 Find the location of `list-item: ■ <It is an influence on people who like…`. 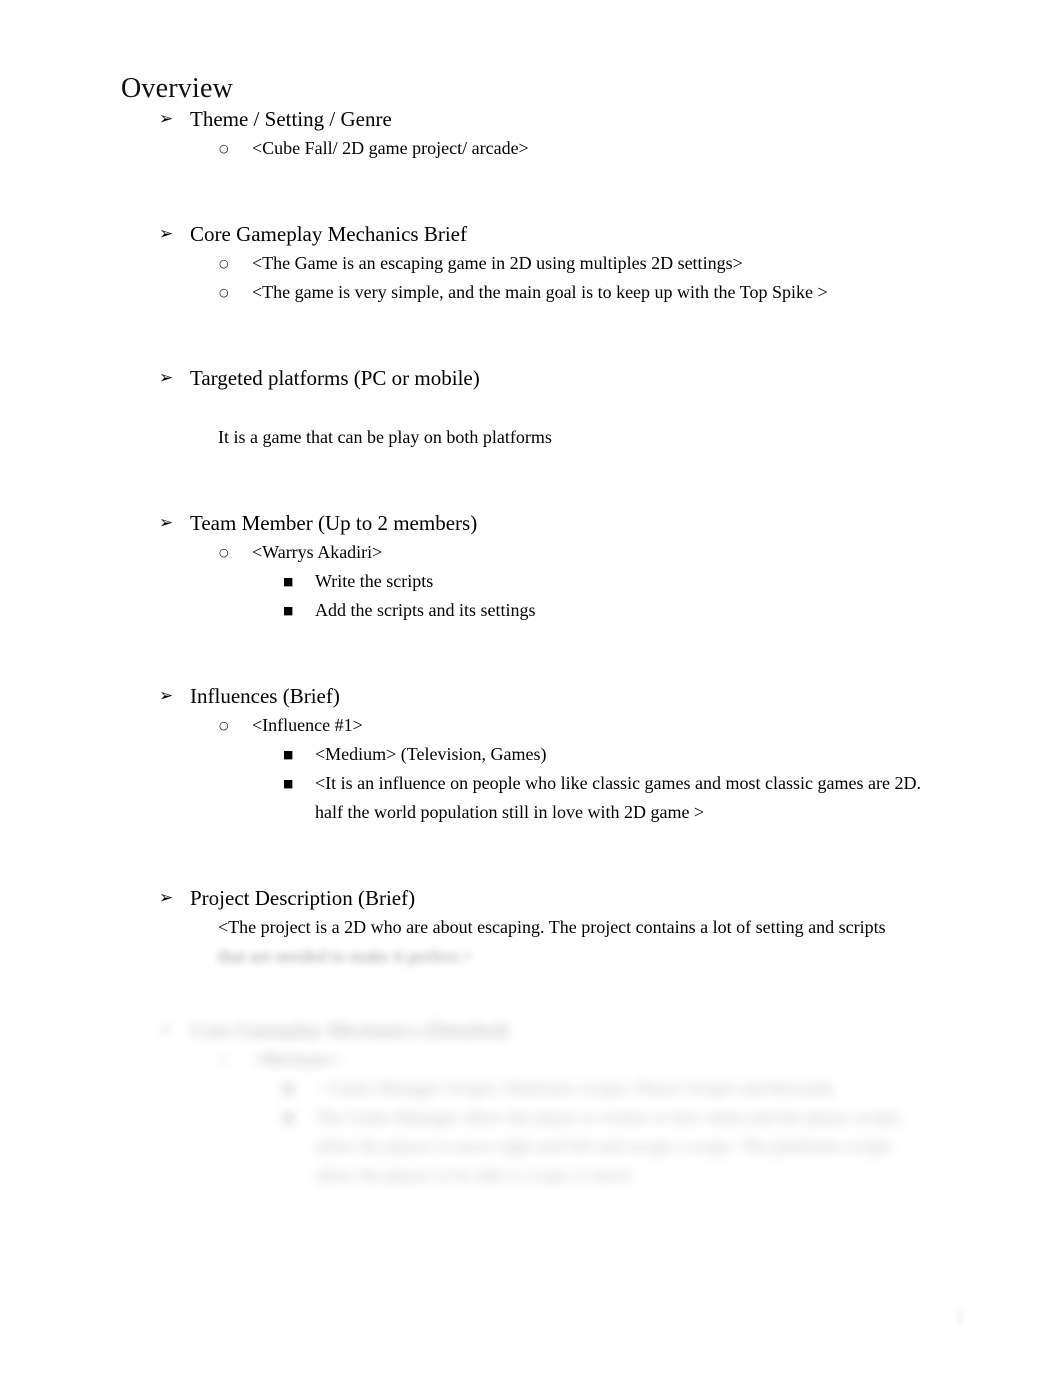

list-item: ■ <It is an influence on people who like… is located at coordinates (531, 798).